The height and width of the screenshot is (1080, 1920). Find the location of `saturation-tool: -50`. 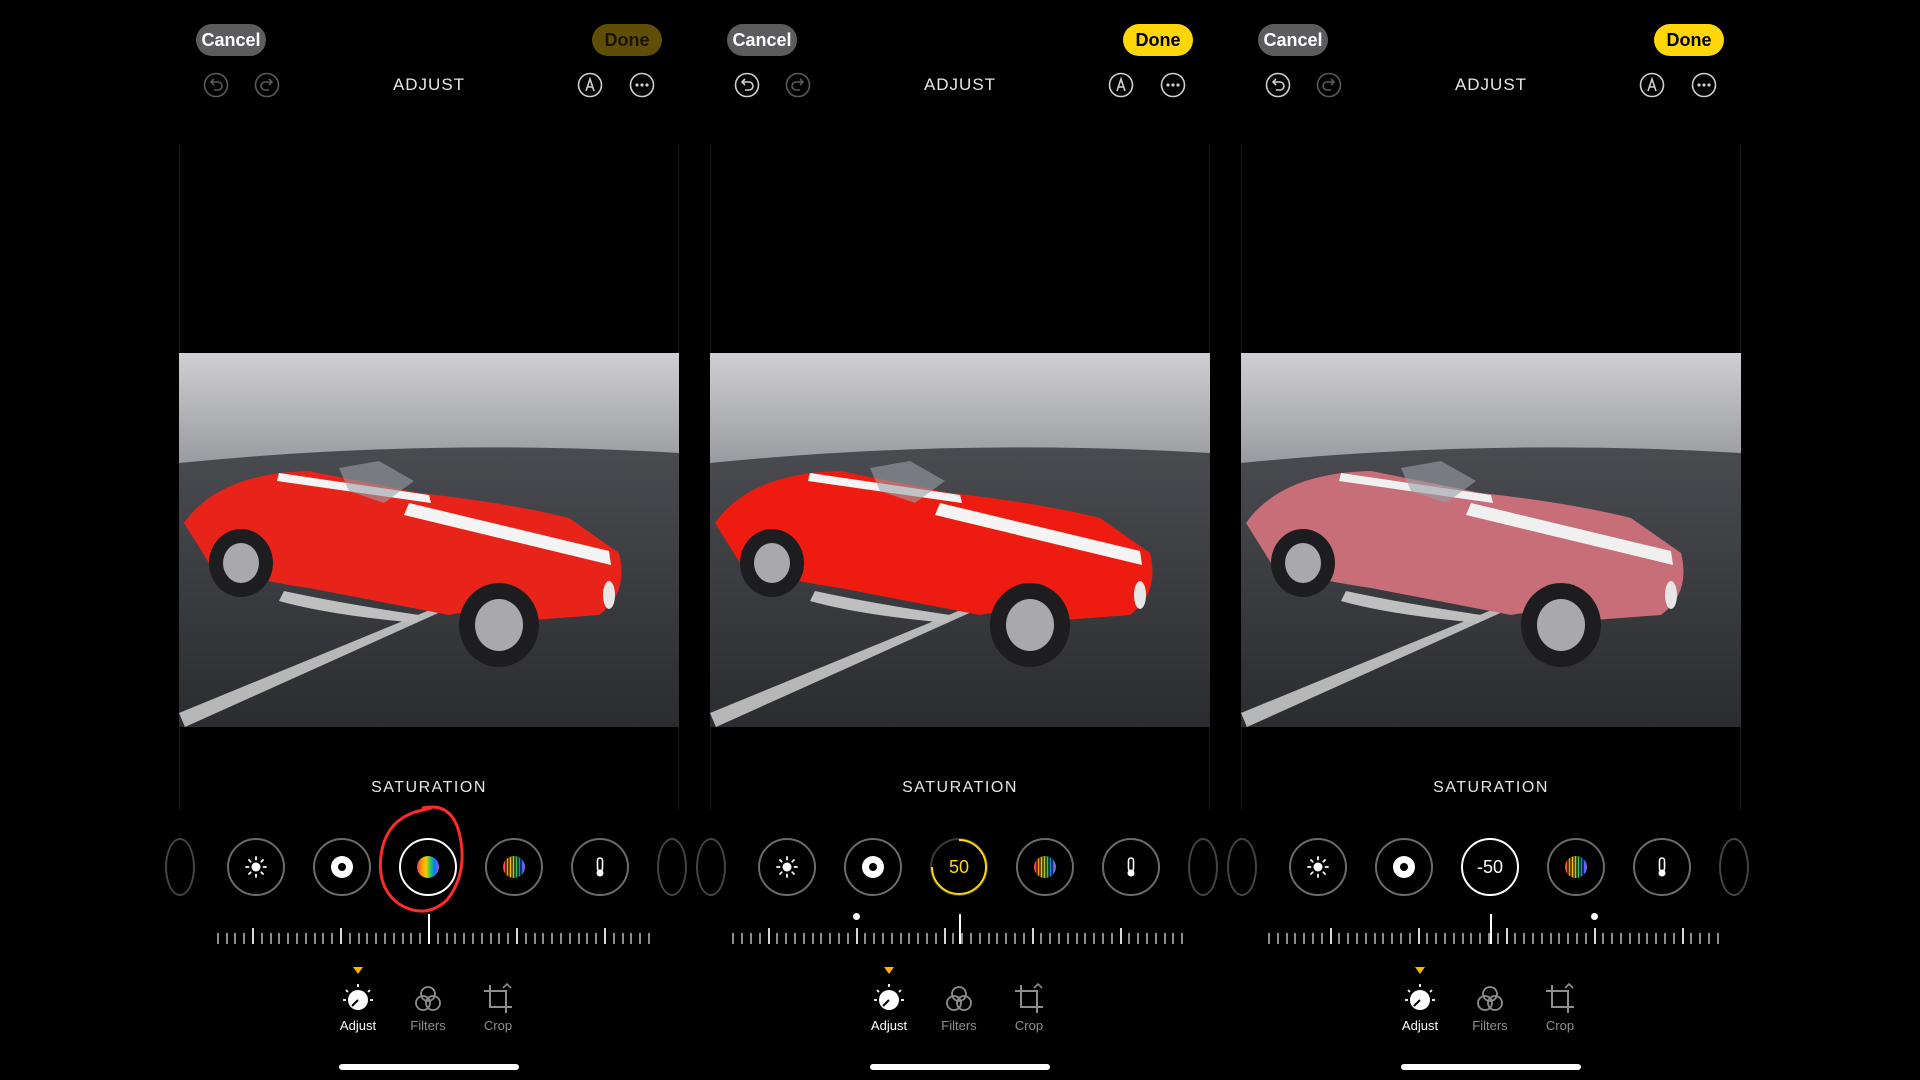

saturation-tool: -50 is located at coordinates (1490, 867).